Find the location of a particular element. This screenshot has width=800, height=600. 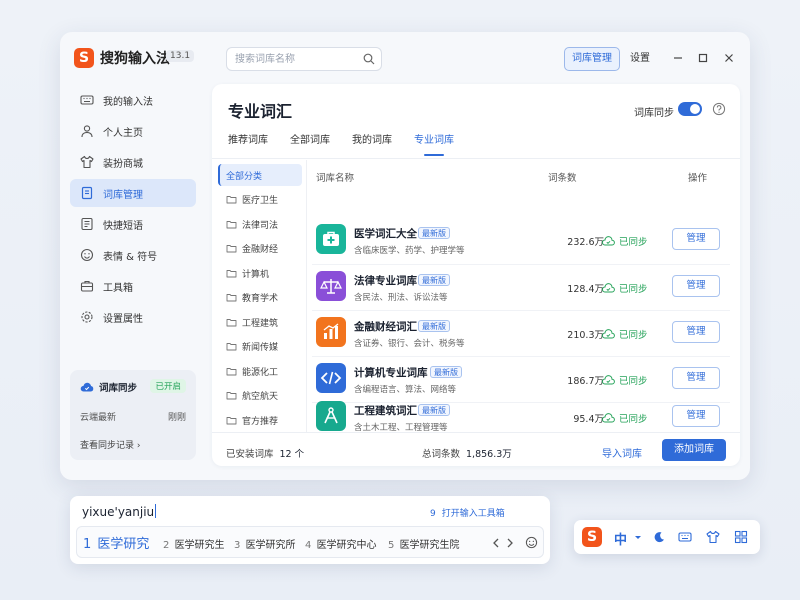

total-entries: 总词条数 1,856.3万 is located at coordinates (467, 454).